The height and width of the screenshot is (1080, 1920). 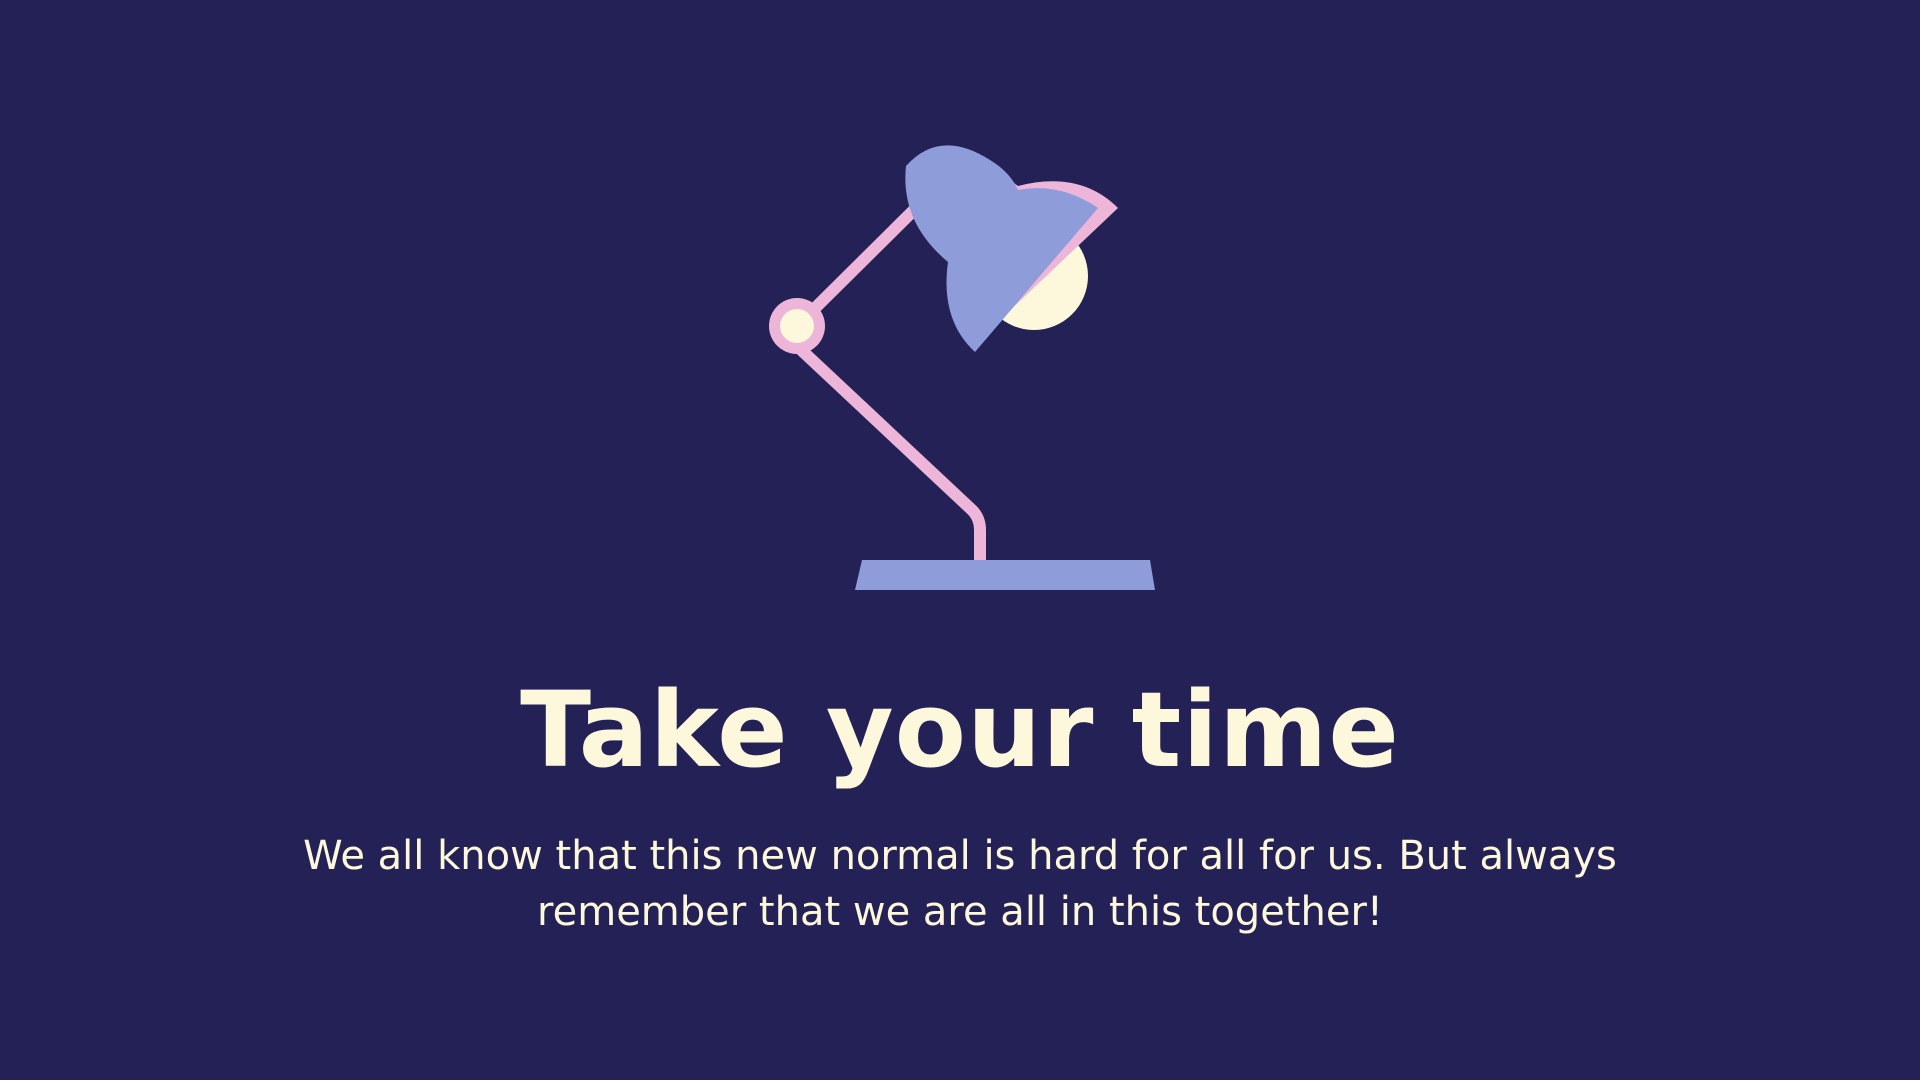 What do you see at coordinates (960, 730) in the screenshot?
I see `slide-title: Take your time` at bounding box center [960, 730].